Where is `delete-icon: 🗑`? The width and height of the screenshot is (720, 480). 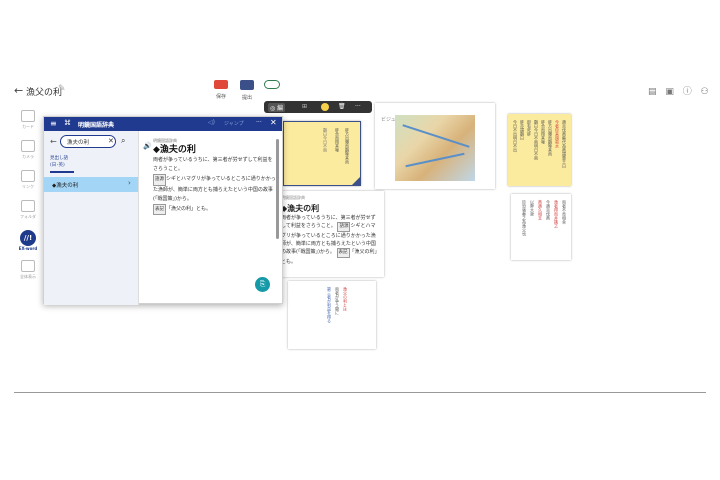
delete-icon: 🗑 is located at coordinates (342, 106).